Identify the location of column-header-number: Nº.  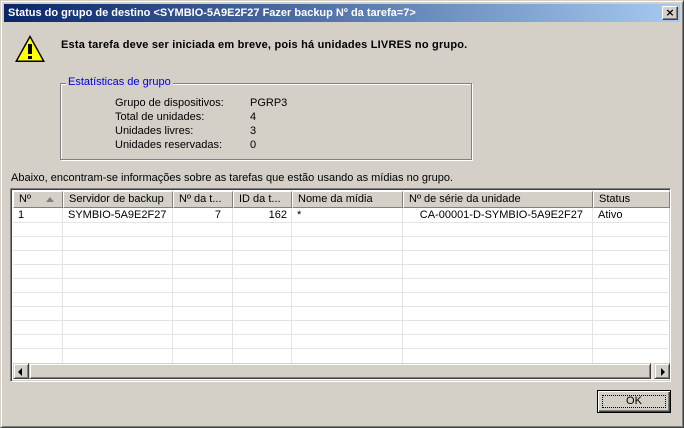
(38, 199).